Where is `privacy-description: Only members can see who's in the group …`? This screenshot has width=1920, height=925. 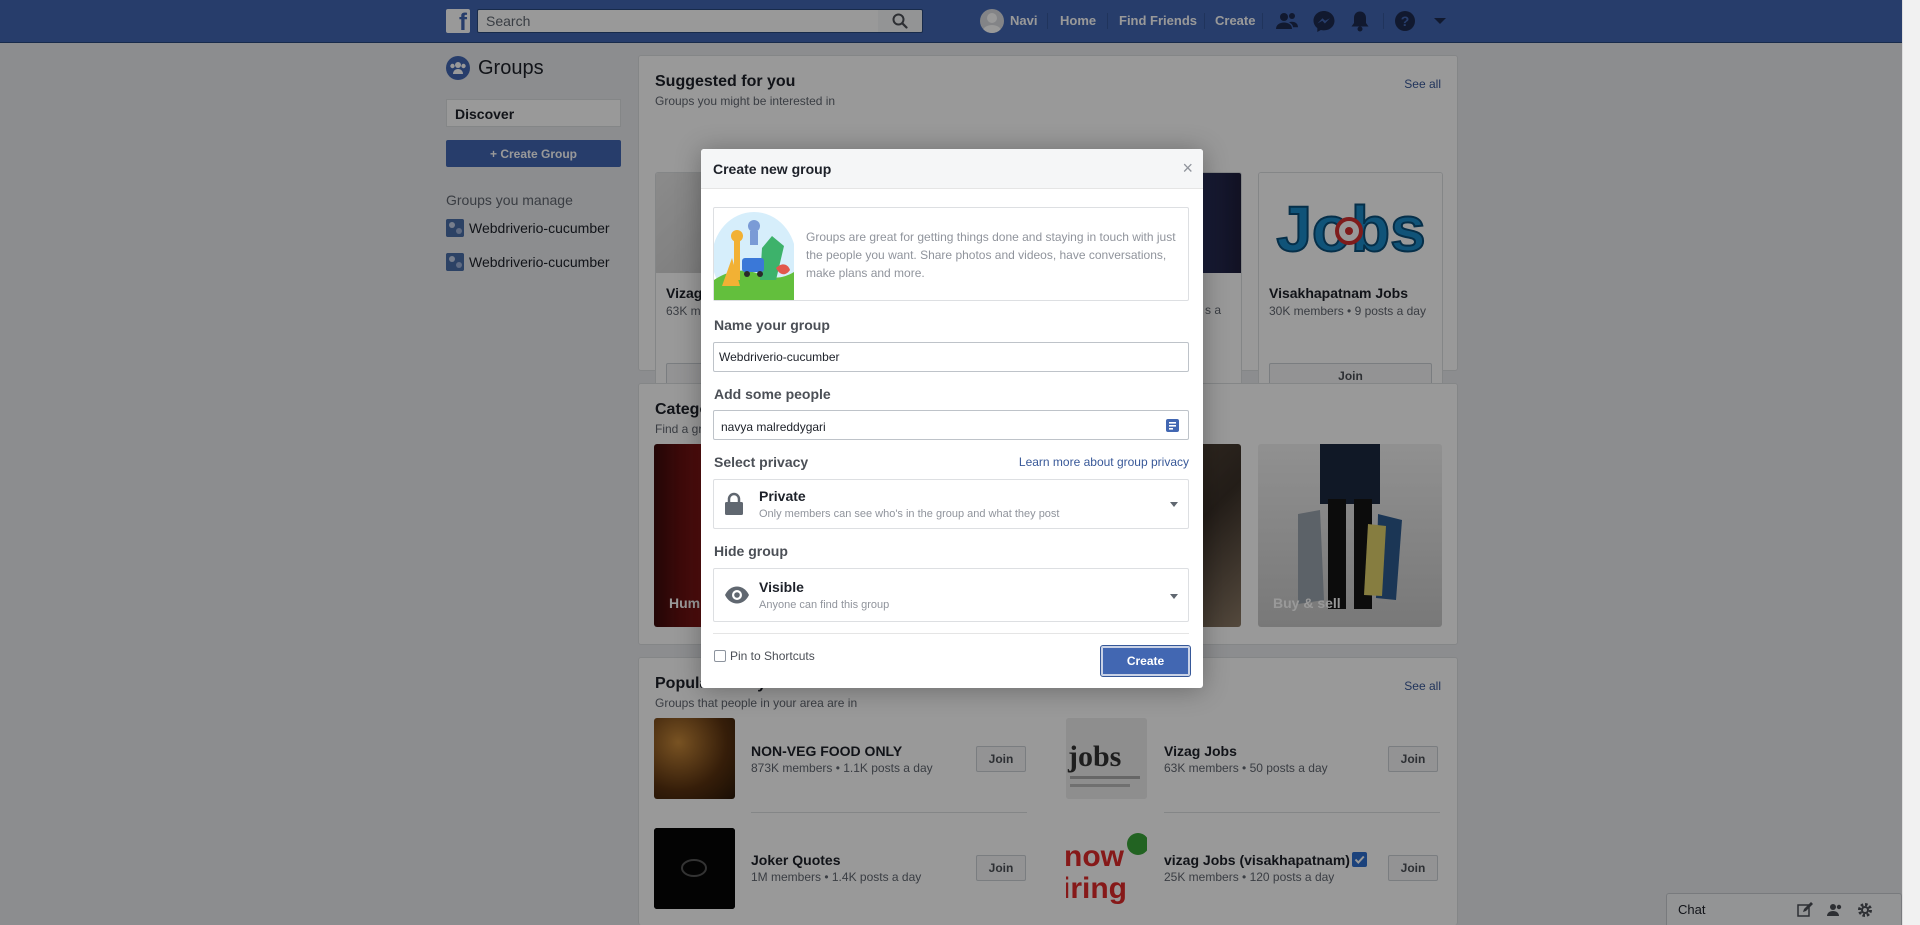
privacy-description: Only members can see who's in the group … is located at coordinates (909, 514).